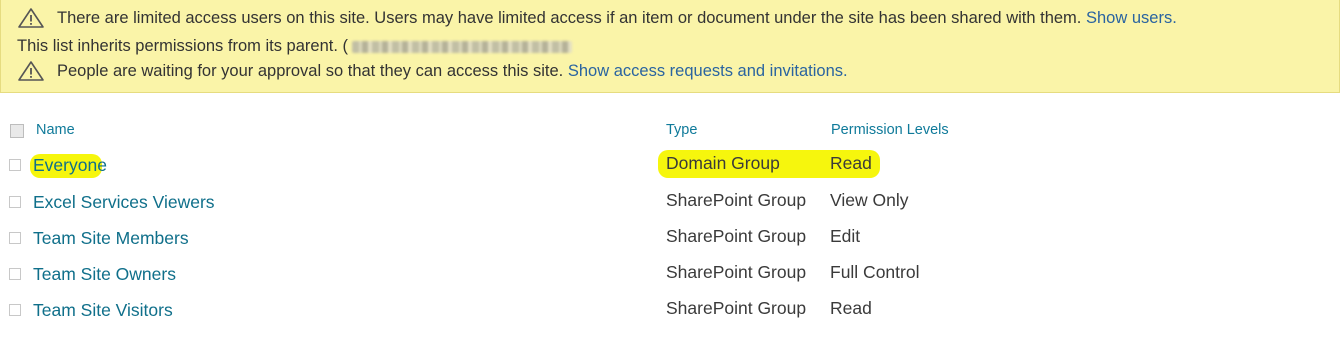  What do you see at coordinates (70, 165) in the screenshot?
I see `row-name-link: Everyone` at bounding box center [70, 165].